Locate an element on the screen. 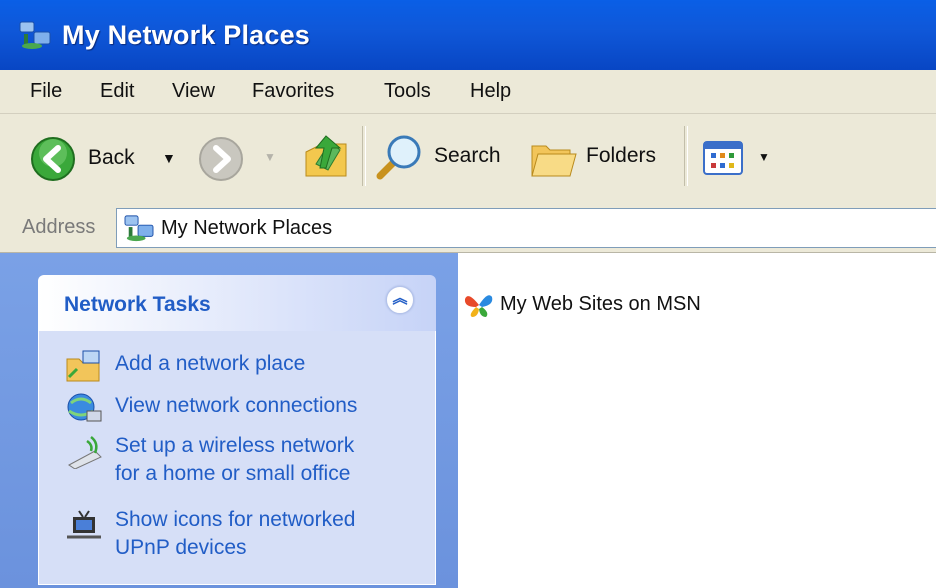  collapse-chevron-icon: ︽ is located at coordinates (400, 300).